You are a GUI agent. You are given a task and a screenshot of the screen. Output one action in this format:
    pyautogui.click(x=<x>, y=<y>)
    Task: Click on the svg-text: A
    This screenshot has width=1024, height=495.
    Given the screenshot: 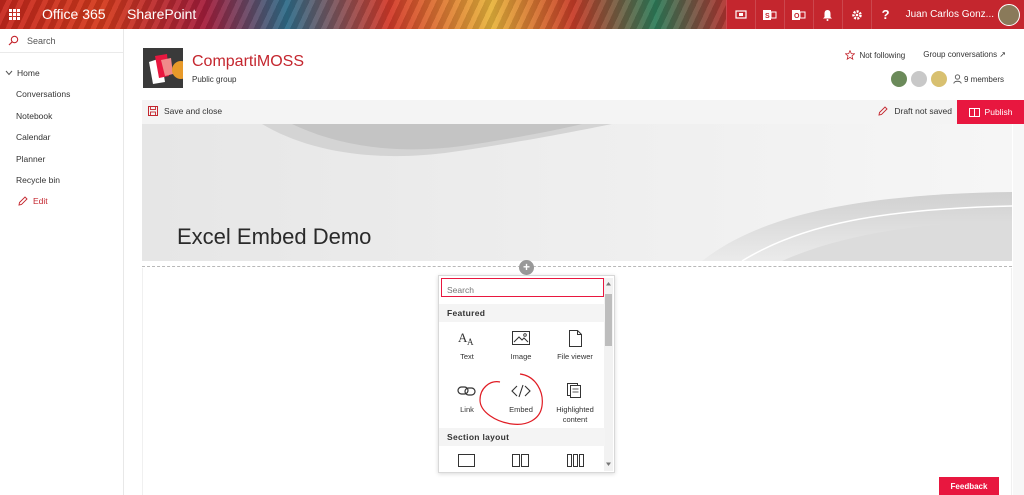 What is the action you would take?
    pyautogui.click(x=470, y=341)
    